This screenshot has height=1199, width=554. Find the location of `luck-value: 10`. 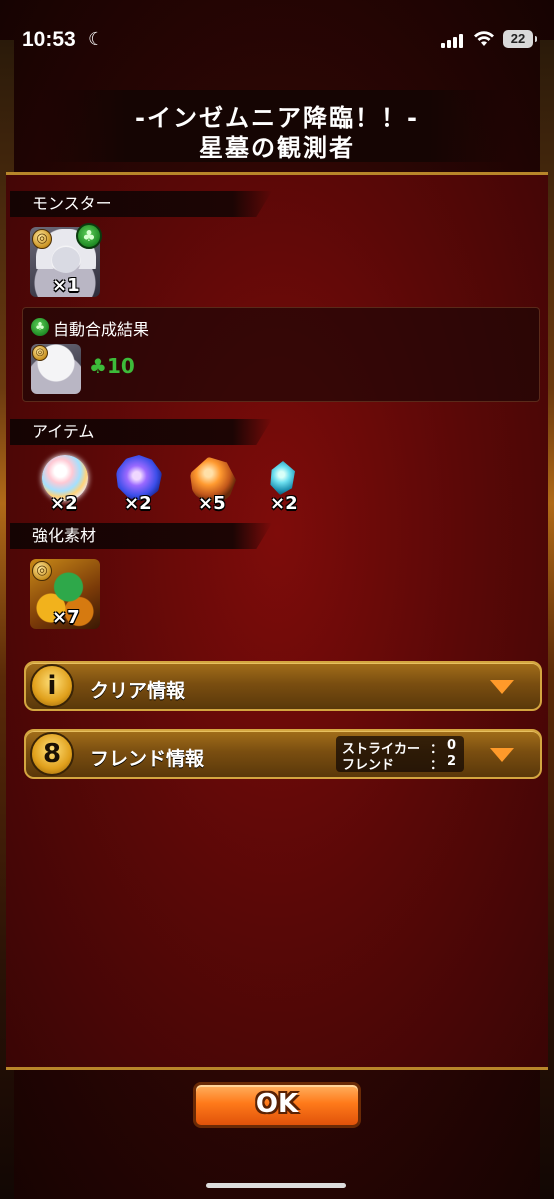

luck-value: 10 is located at coordinates (120, 366).